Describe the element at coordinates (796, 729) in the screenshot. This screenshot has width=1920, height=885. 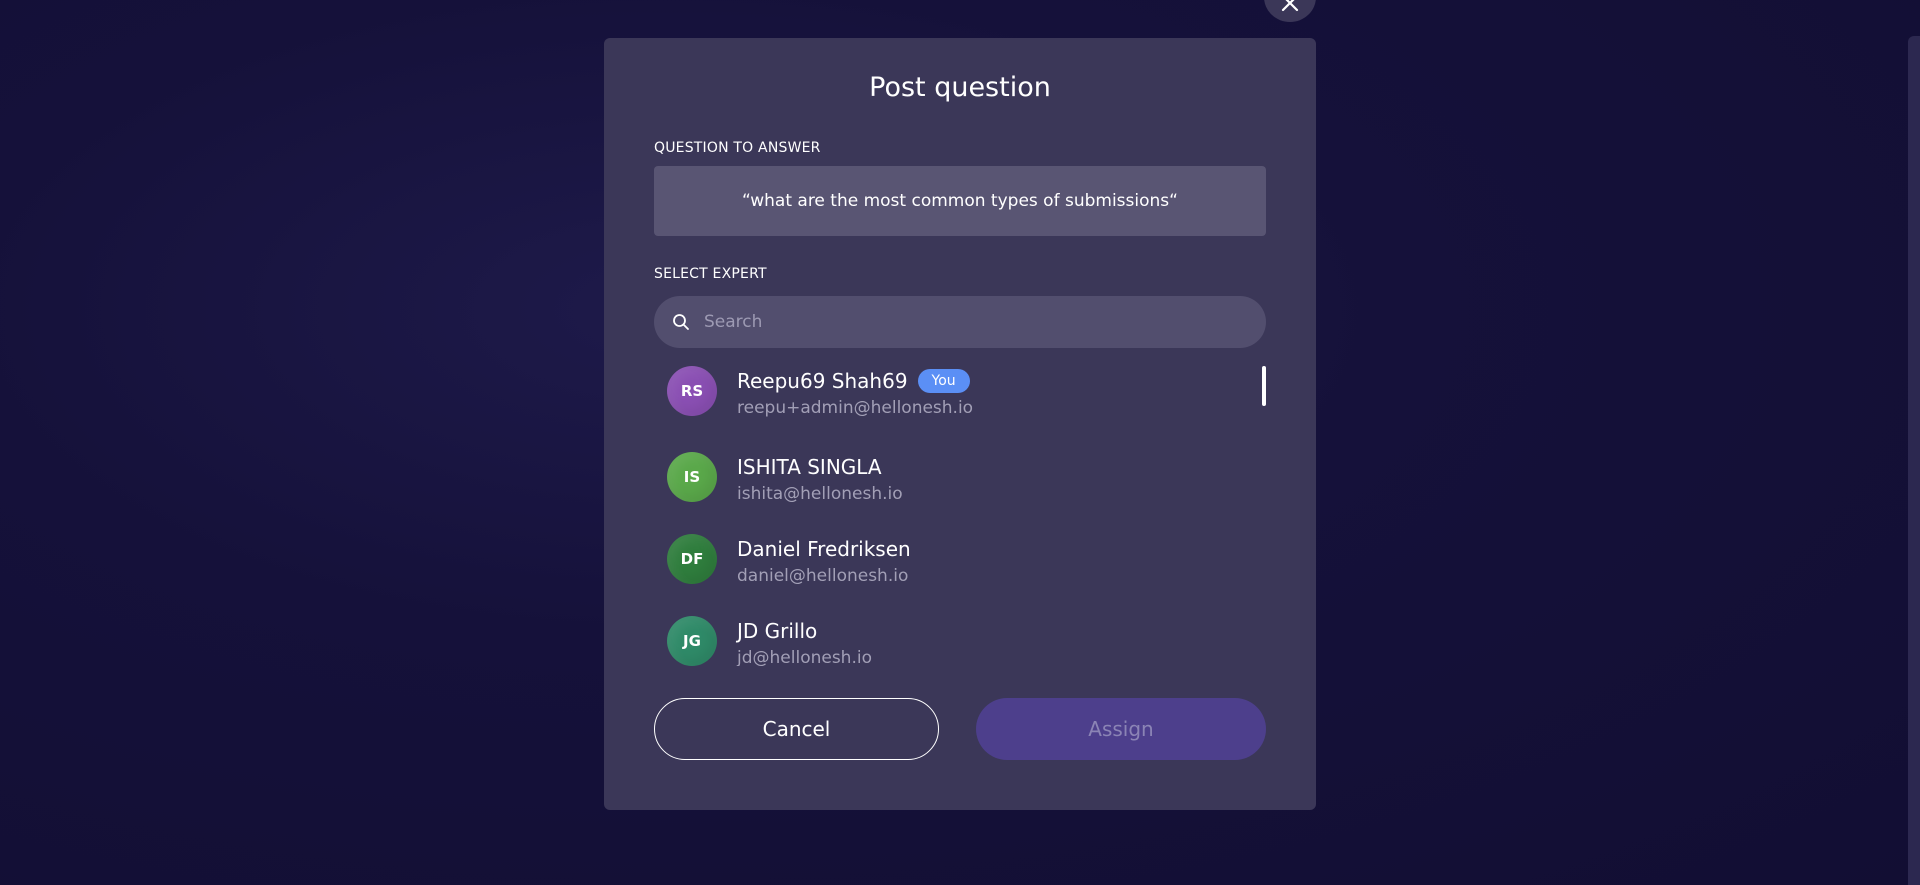
I see `cancel-button: Cancel` at that location.